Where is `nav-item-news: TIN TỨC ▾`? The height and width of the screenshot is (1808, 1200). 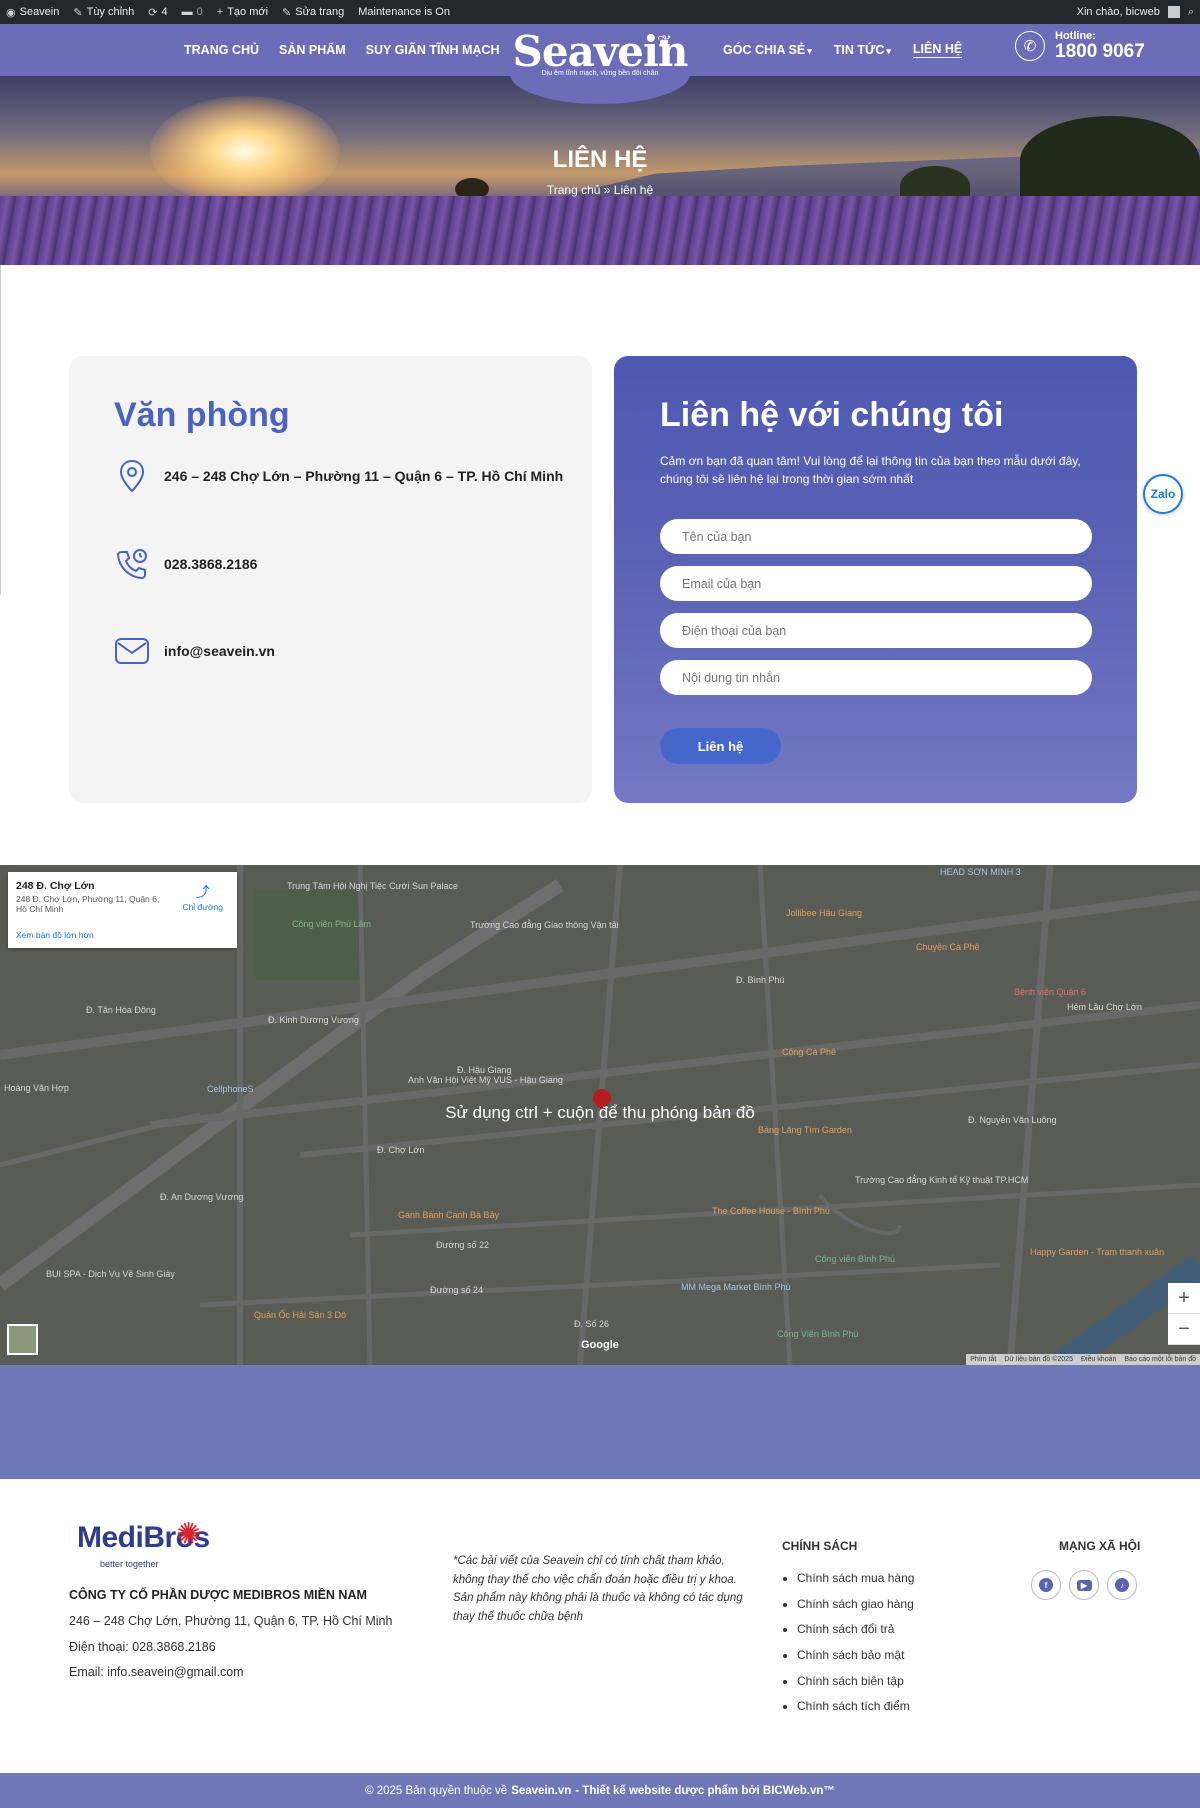 nav-item-news: TIN TỨC ▾ is located at coordinates (862, 50).